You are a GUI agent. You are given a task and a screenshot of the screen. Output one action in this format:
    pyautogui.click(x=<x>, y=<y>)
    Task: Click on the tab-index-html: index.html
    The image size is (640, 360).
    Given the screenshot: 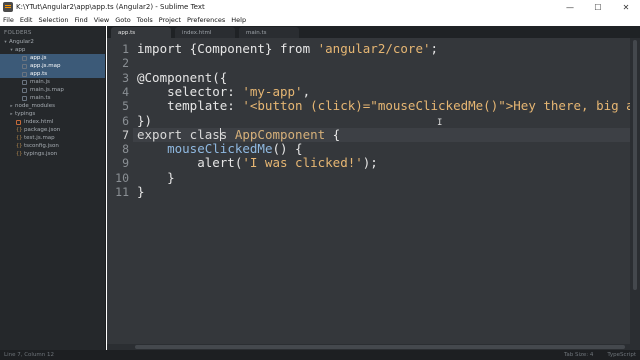 What is the action you would take?
    pyautogui.click(x=205, y=32)
    